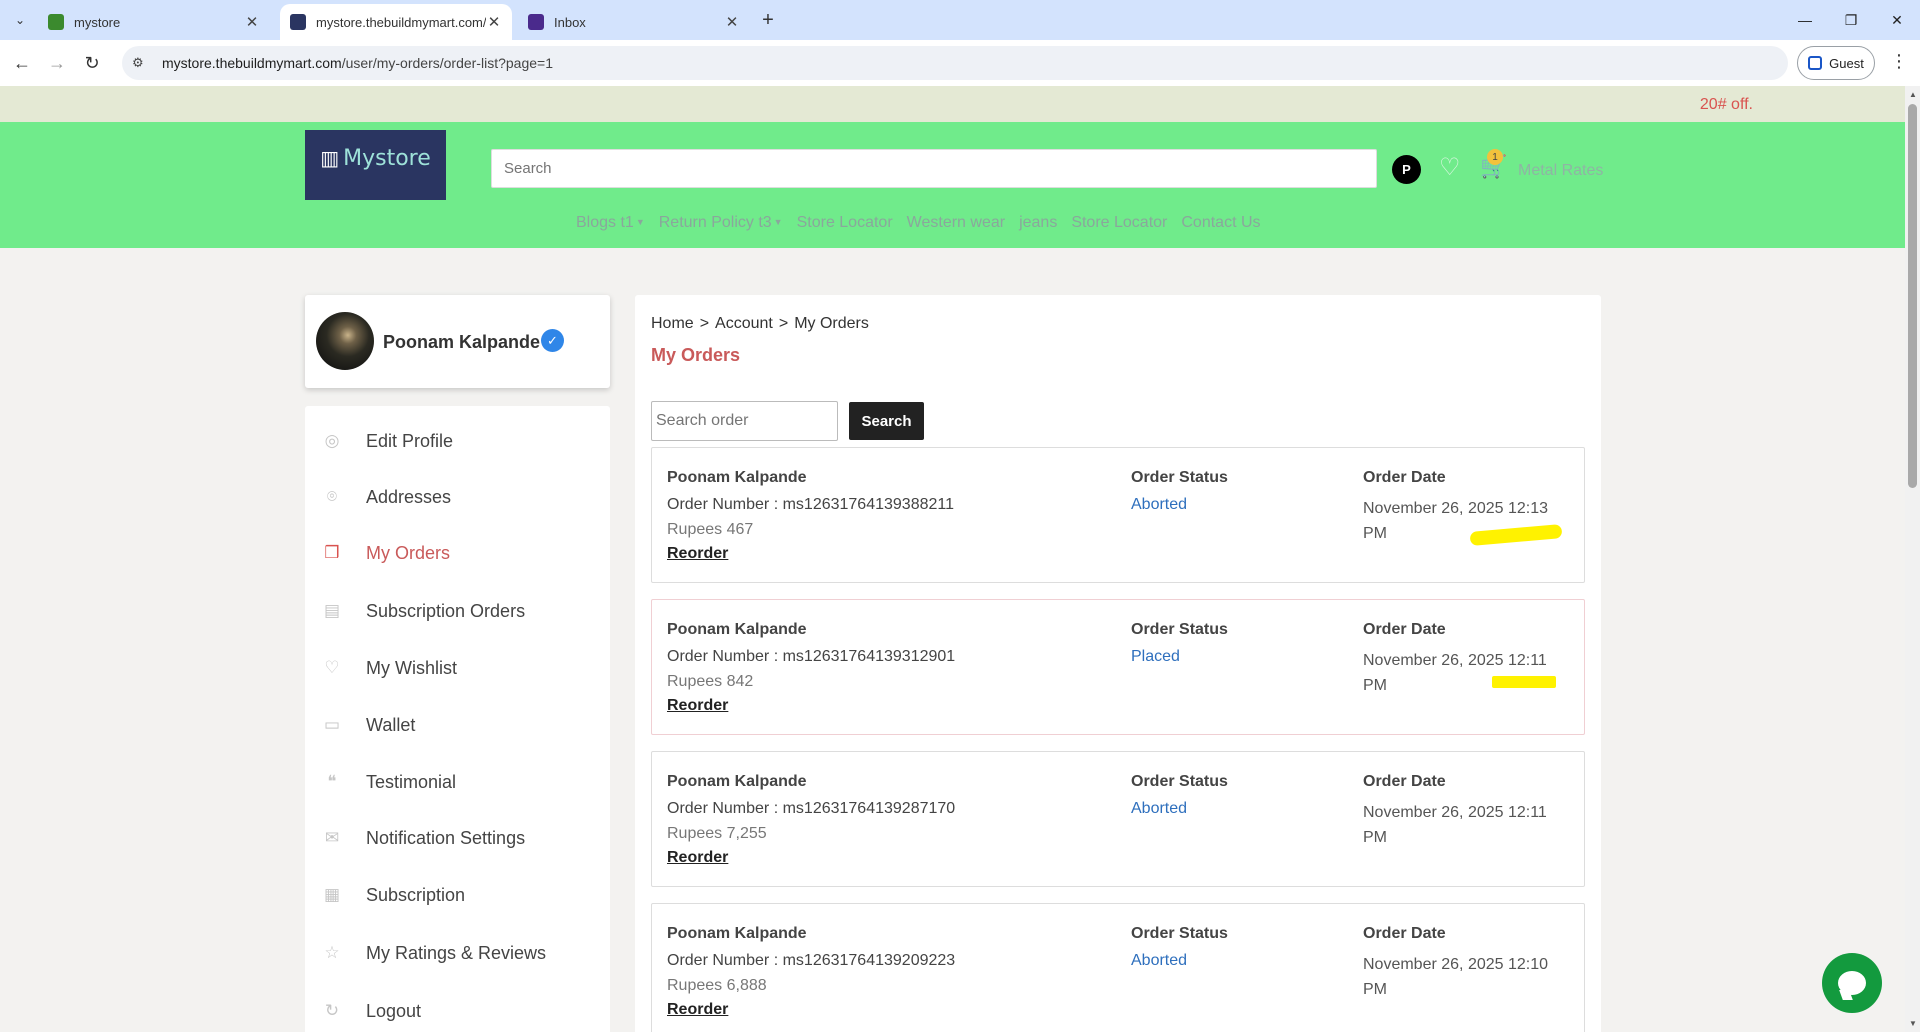 The height and width of the screenshot is (1032, 1920). What do you see at coordinates (721, 223) in the screenshot?
I see `nav-item-return-policy: Return Policy t3 ▼` at bounding box center [721, 223].